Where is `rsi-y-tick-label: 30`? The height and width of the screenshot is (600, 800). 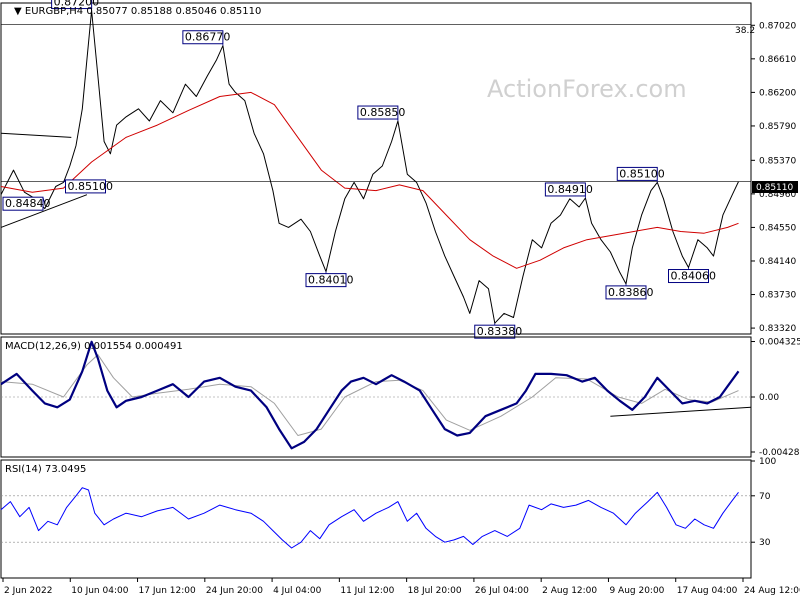 rsi-y-tick-label: 30 is located at coordinates (765, 543).